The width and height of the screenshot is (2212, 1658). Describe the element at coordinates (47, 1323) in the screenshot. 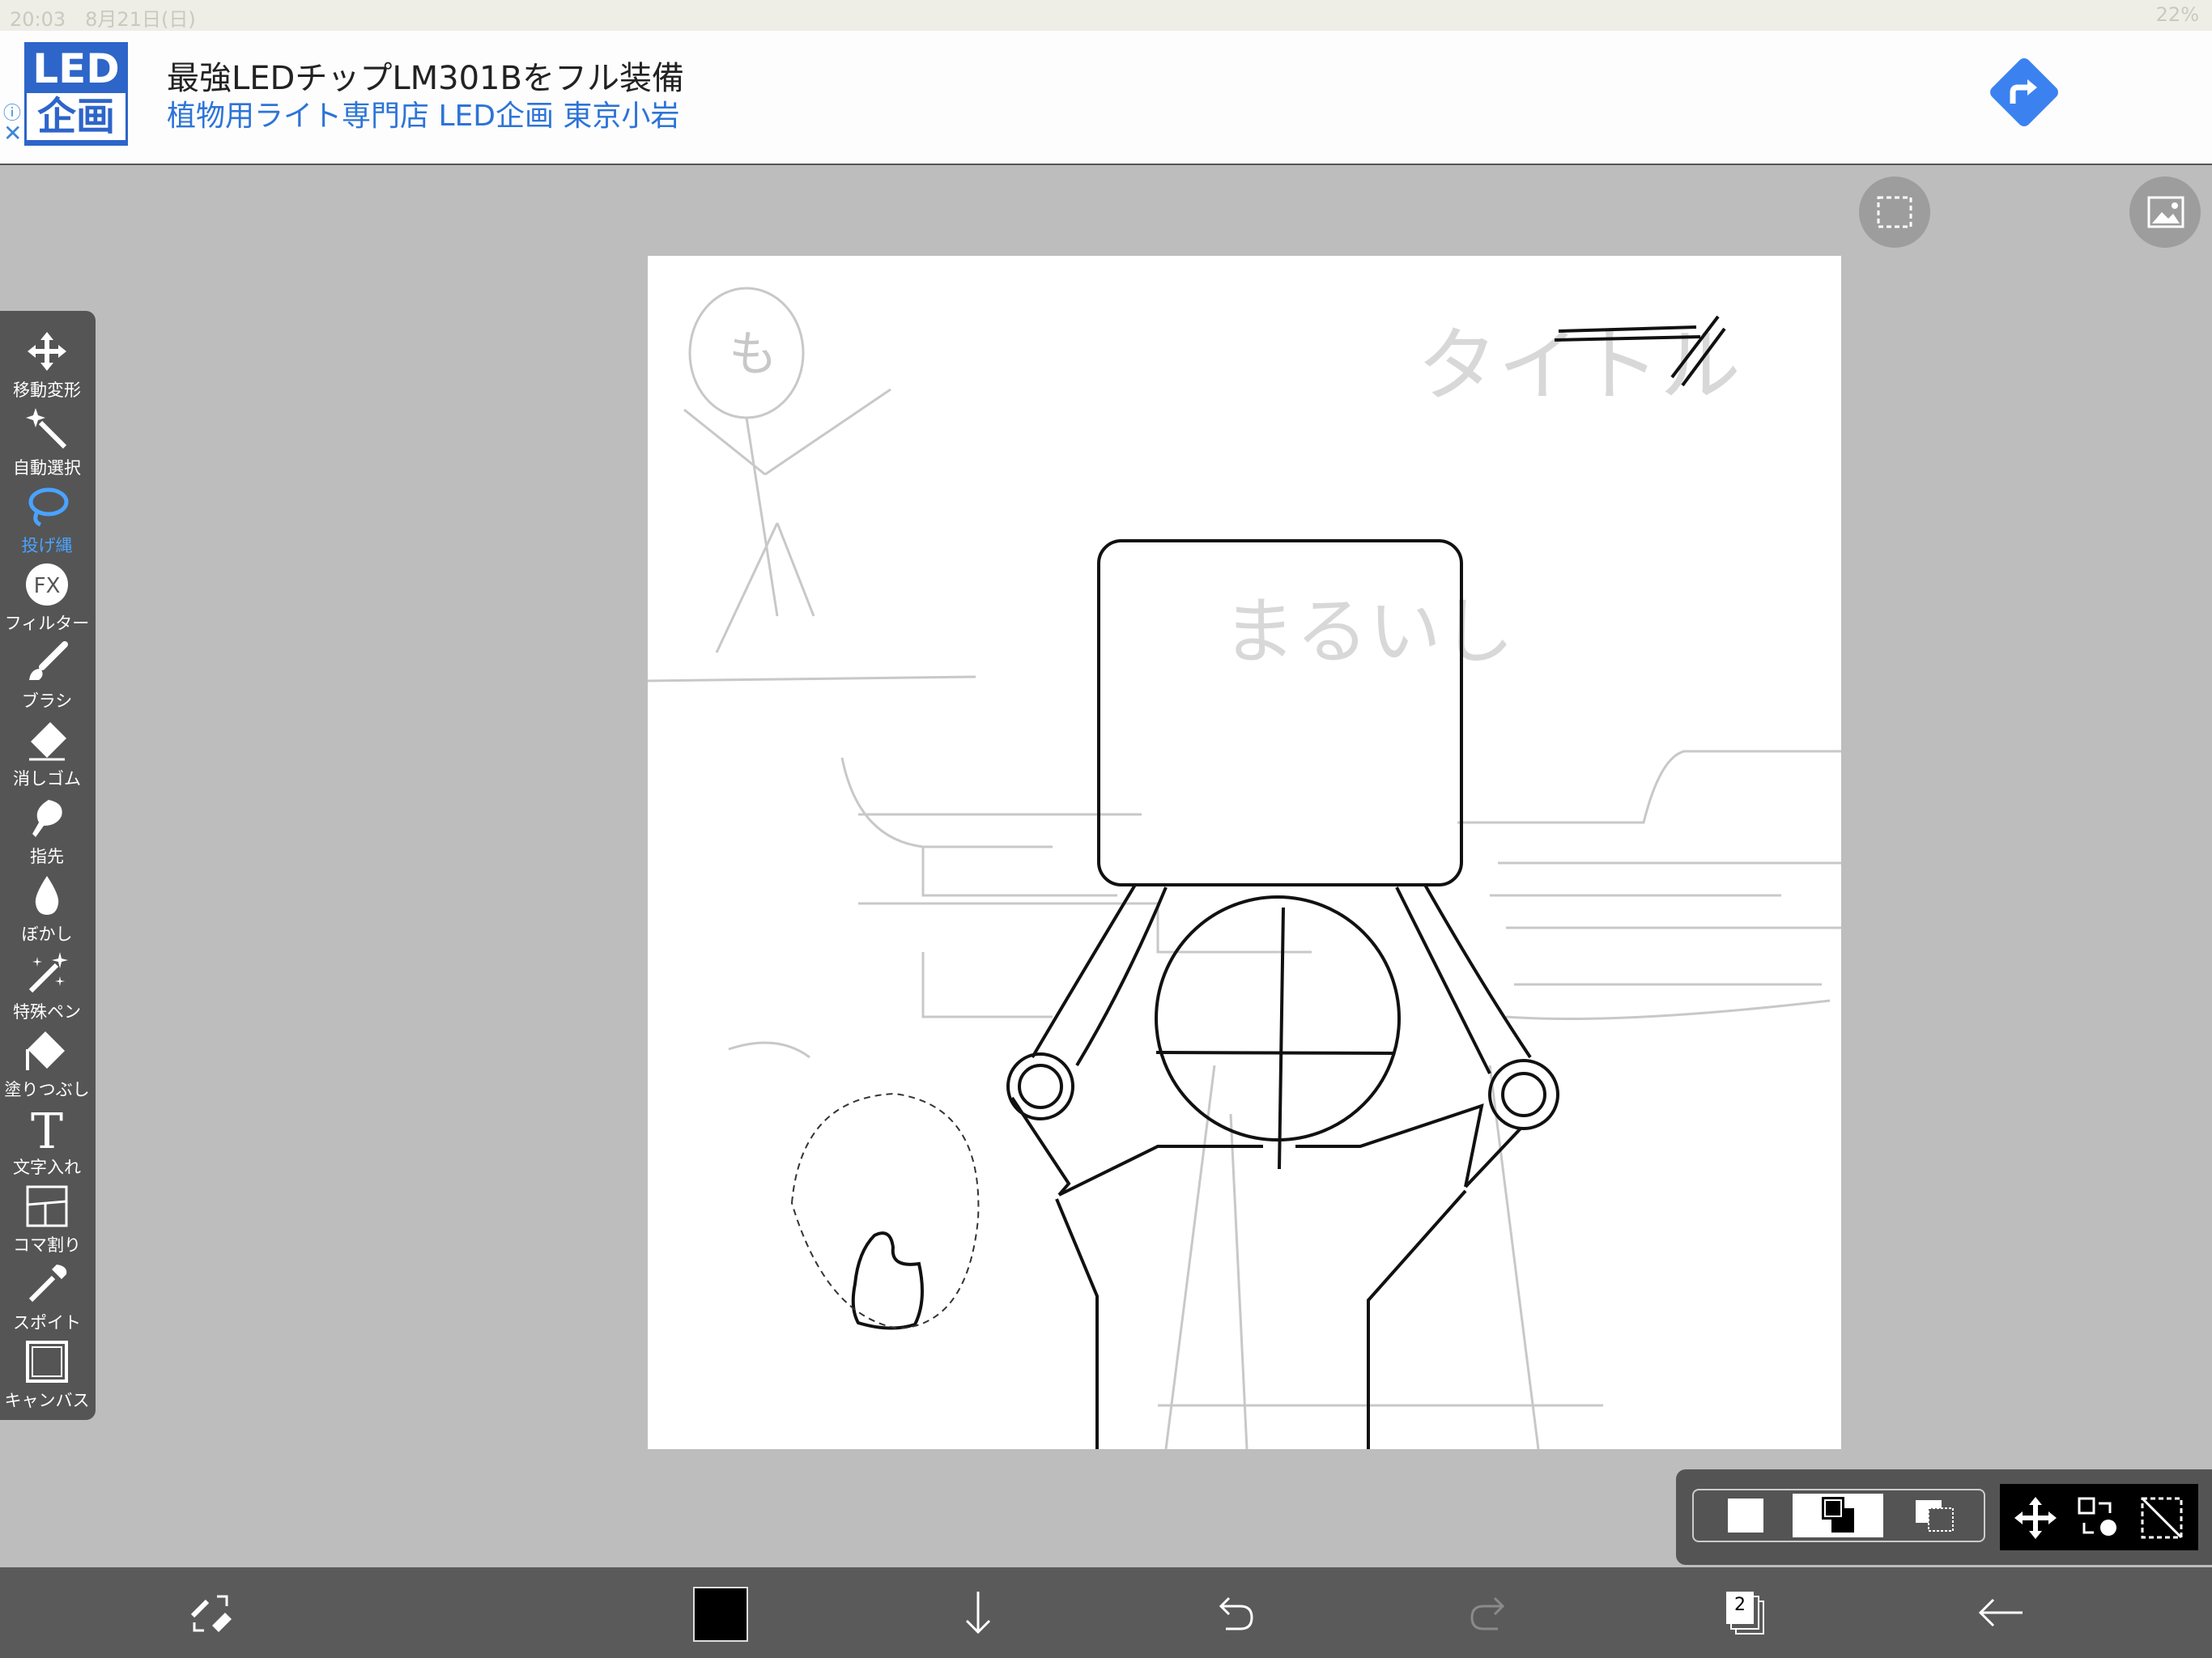

I see `tool-label: スポイト` at that location.